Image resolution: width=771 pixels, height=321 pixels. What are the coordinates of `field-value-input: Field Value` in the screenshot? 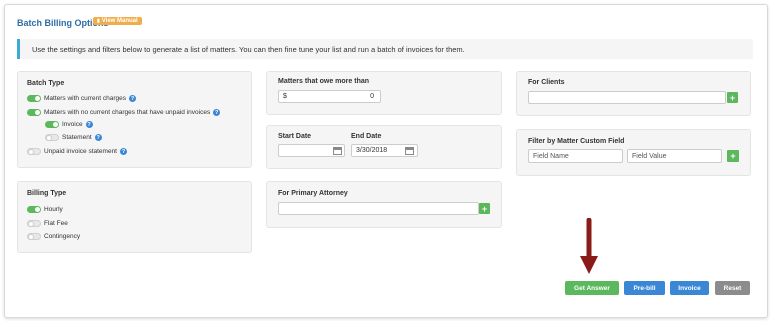 It's located at (674, 156).